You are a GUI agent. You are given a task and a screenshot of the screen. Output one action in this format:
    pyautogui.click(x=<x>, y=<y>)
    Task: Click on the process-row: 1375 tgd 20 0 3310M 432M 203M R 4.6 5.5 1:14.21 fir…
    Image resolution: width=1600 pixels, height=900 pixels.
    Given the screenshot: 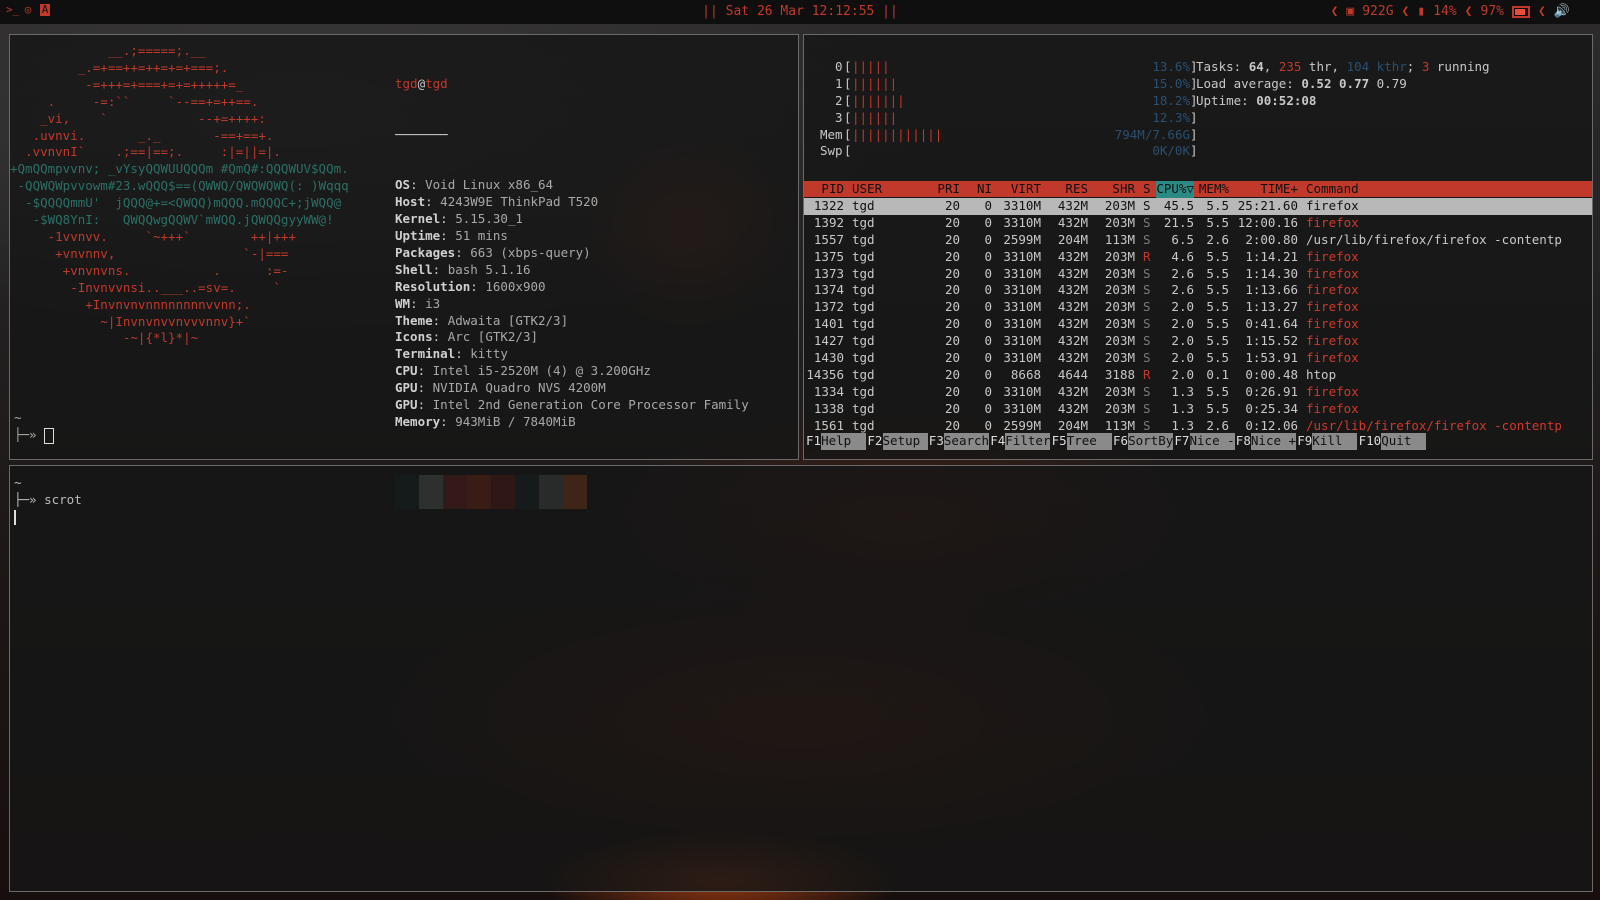 What is the action you would take?
    pyautogui.click(x=1198, y=257)
    